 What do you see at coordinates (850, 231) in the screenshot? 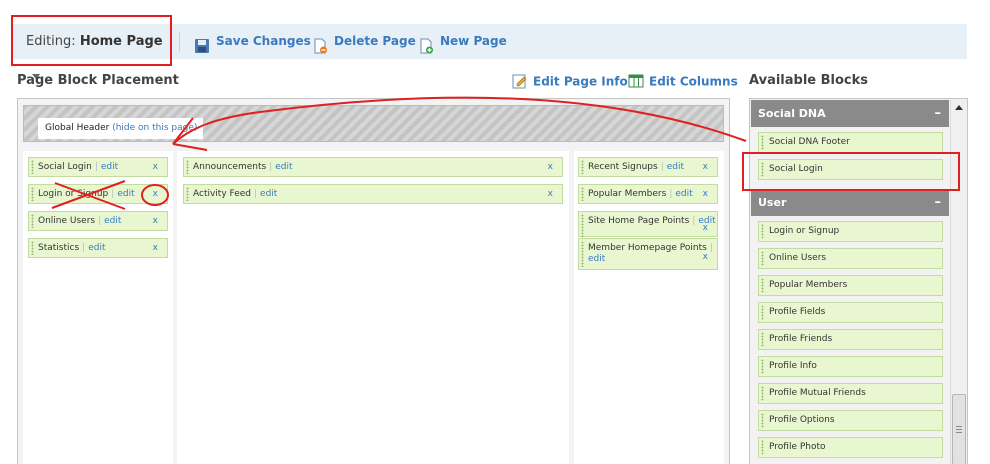
I see `available-block: Login or Signup` at bounding box center [850, 231].